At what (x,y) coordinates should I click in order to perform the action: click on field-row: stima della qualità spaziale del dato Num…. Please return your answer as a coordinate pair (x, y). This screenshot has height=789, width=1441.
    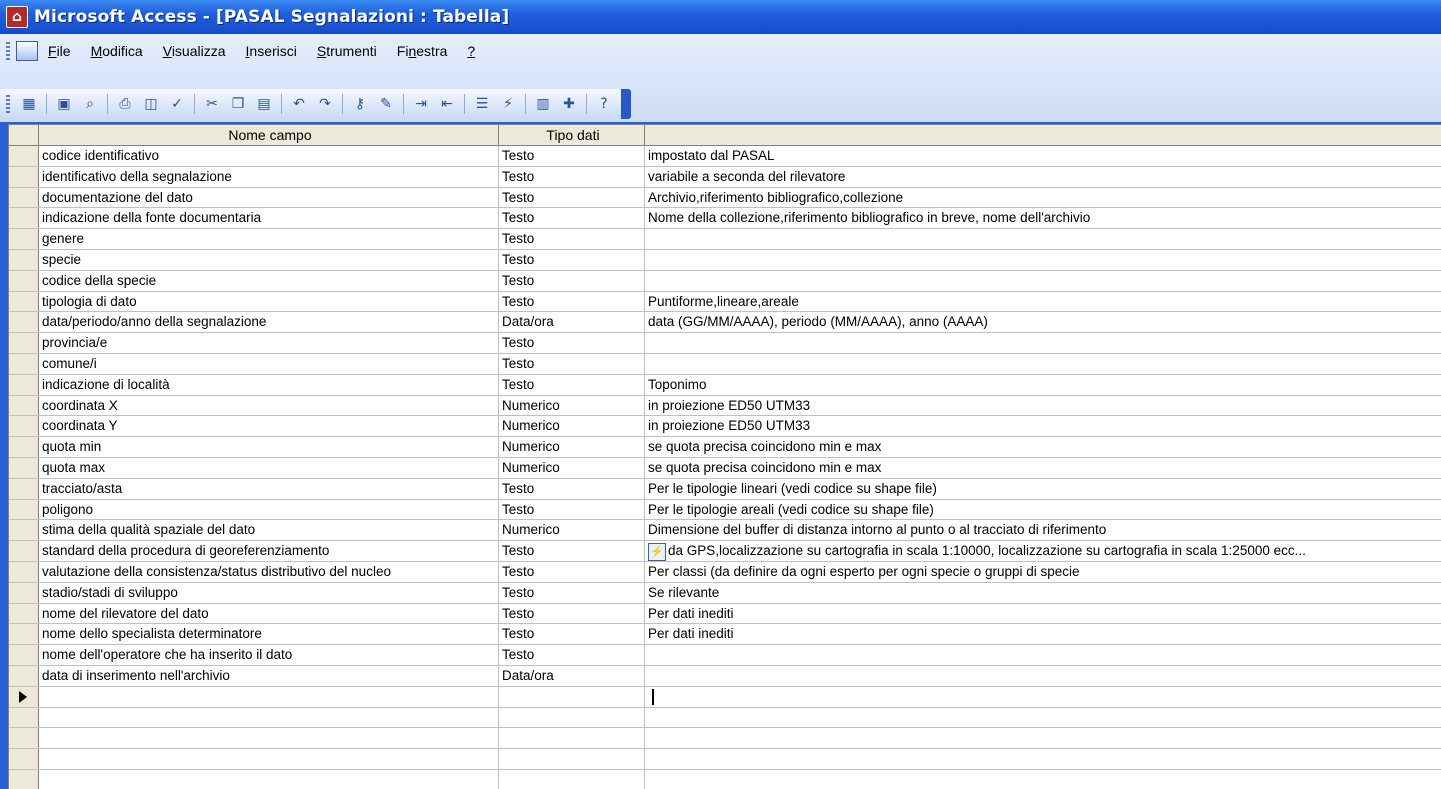
    Looking at the image, I should click on (725, 531).